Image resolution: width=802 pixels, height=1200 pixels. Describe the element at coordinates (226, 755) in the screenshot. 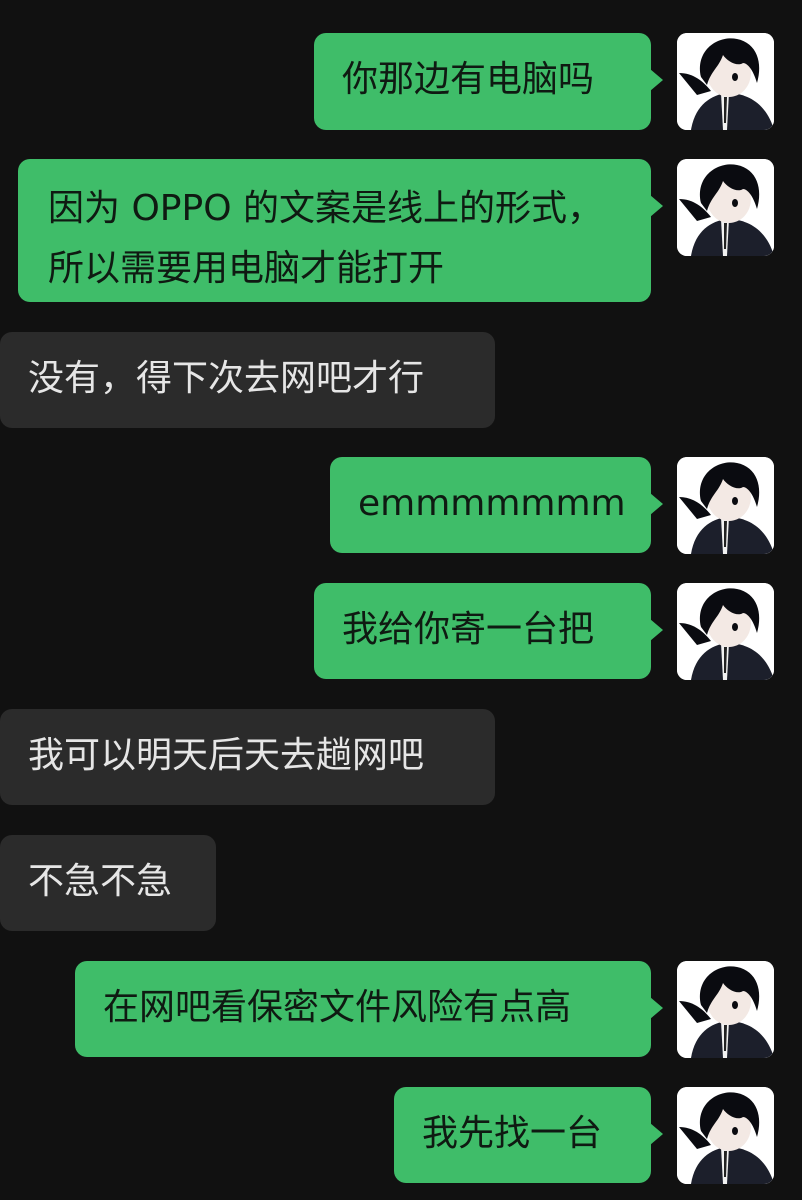

I see `message-text: 我可以明天后天去趟网吧` at that location.